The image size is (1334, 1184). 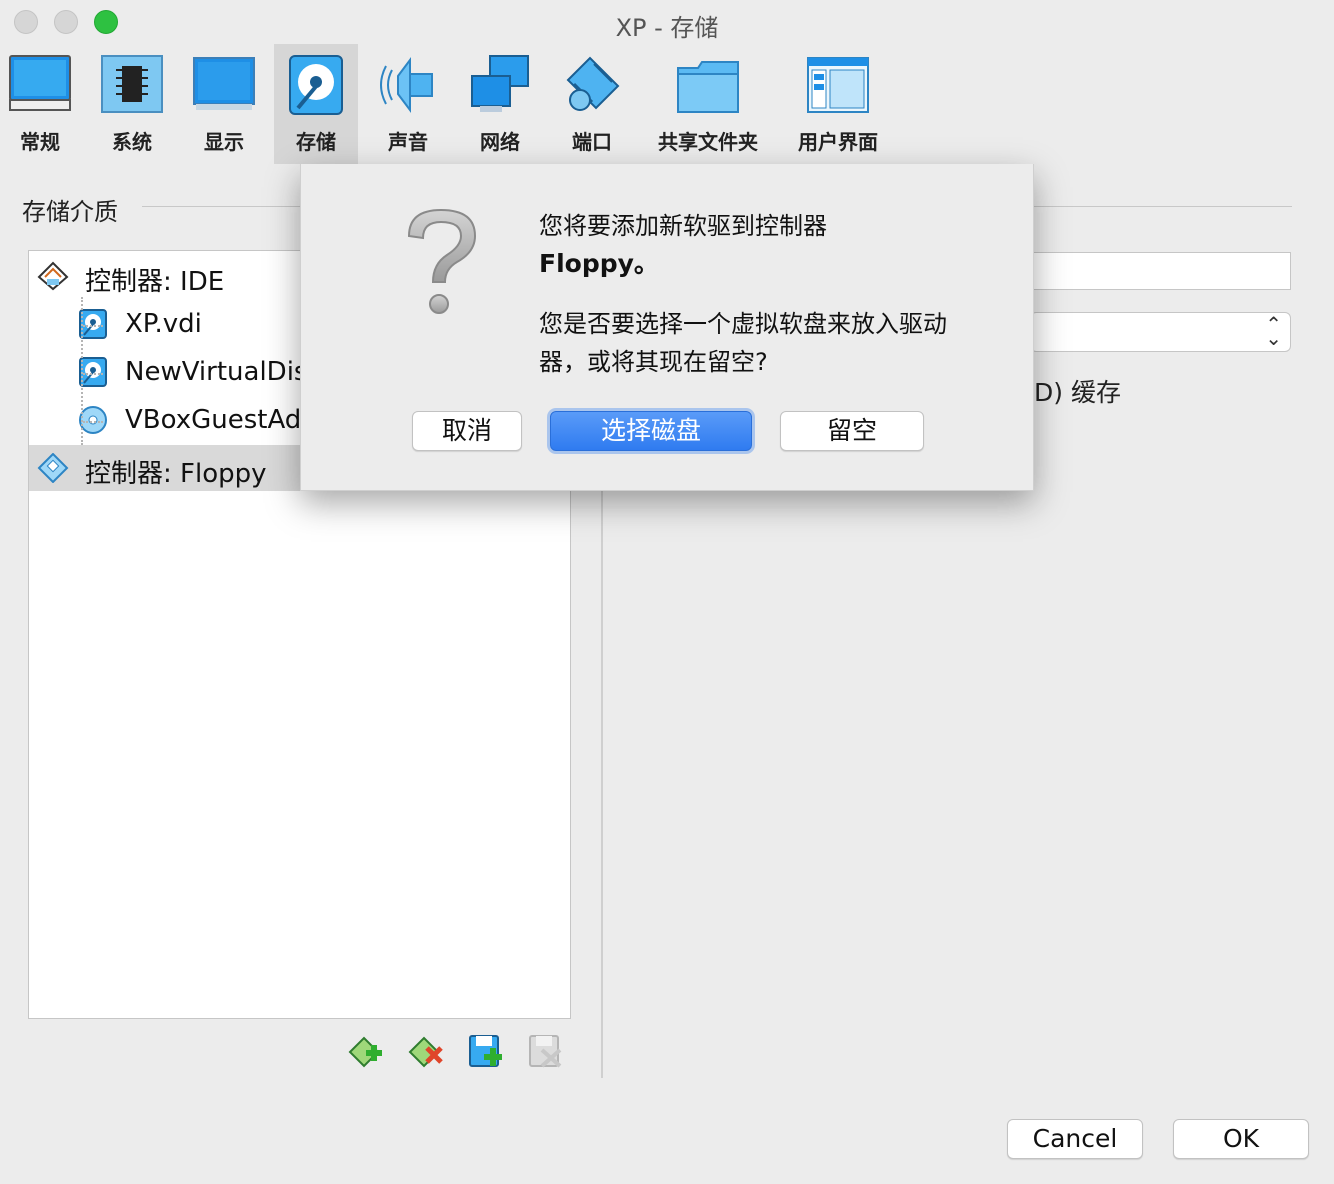 I want to click on question-mark-icon, so click(x=442, y=261).